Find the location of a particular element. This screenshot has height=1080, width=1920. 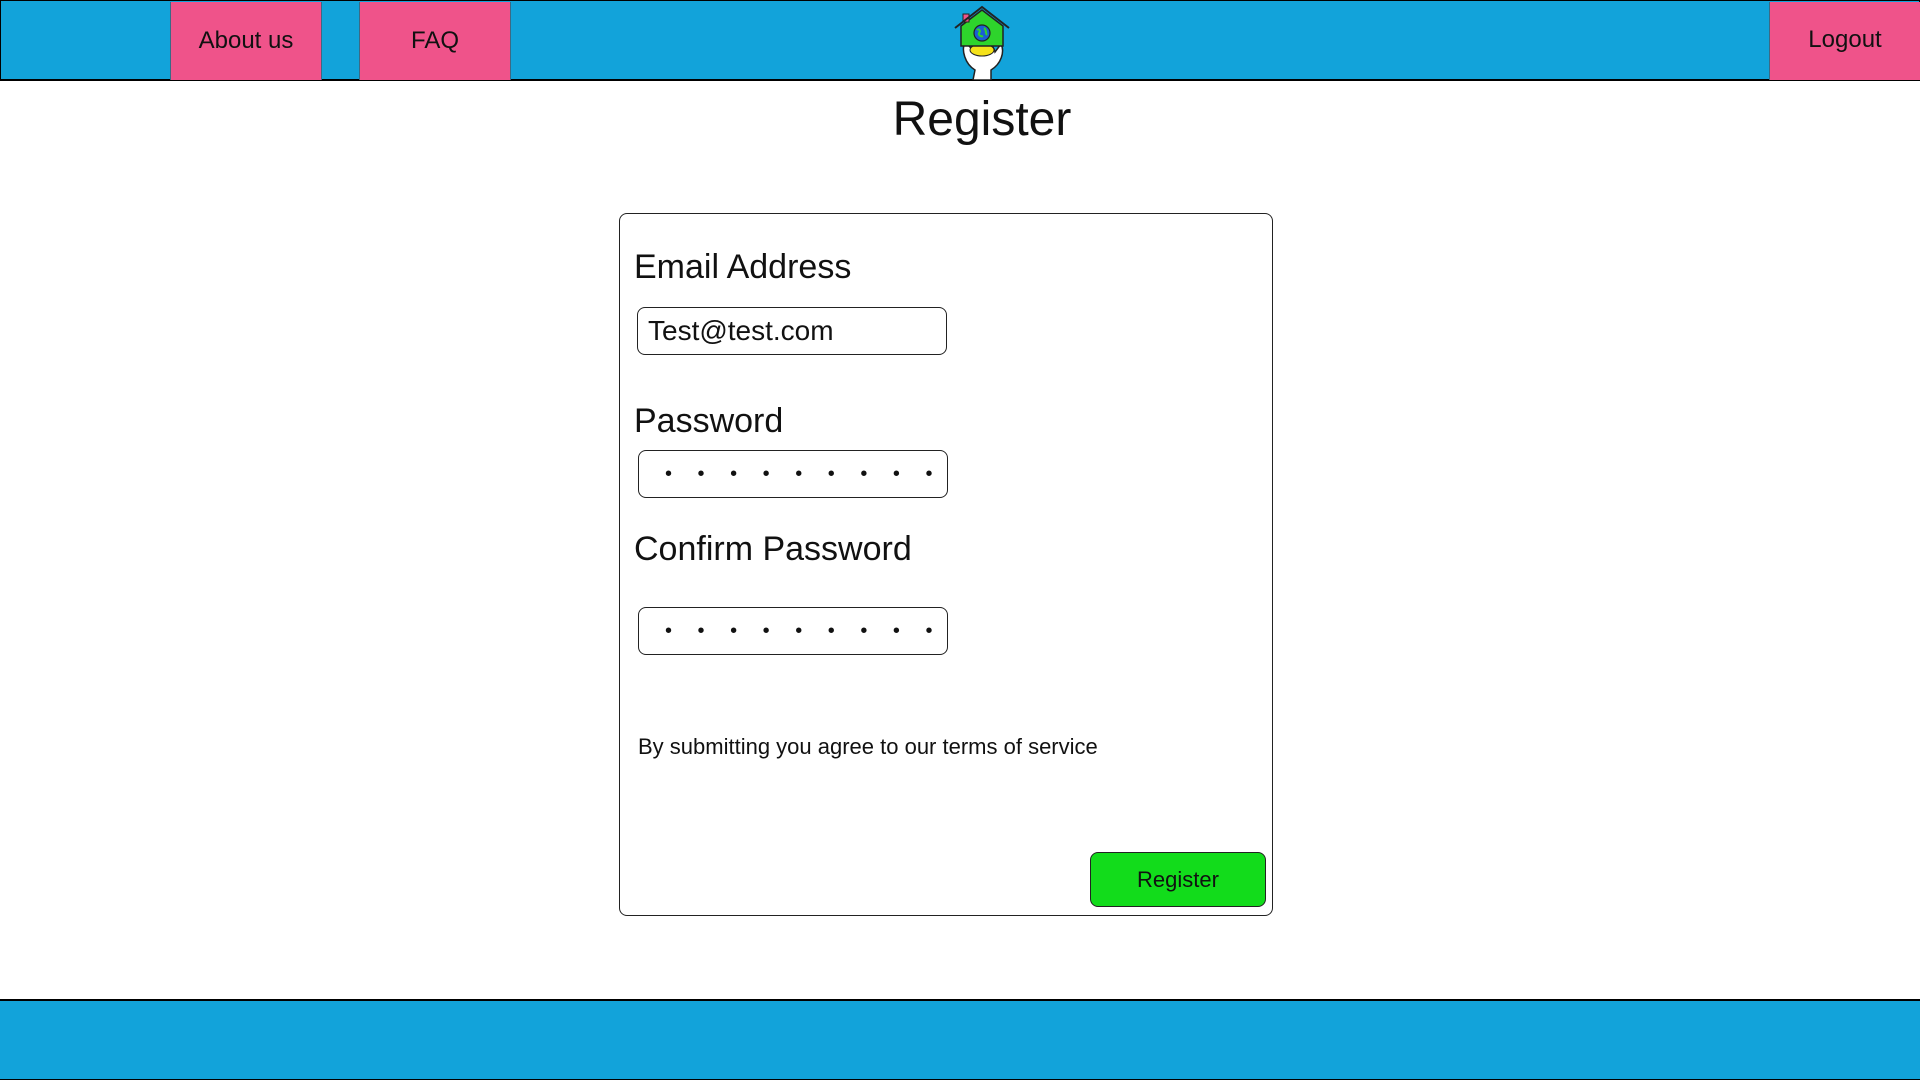

password-mask: • • • • • • • • • is located at coordinates (804, 473).